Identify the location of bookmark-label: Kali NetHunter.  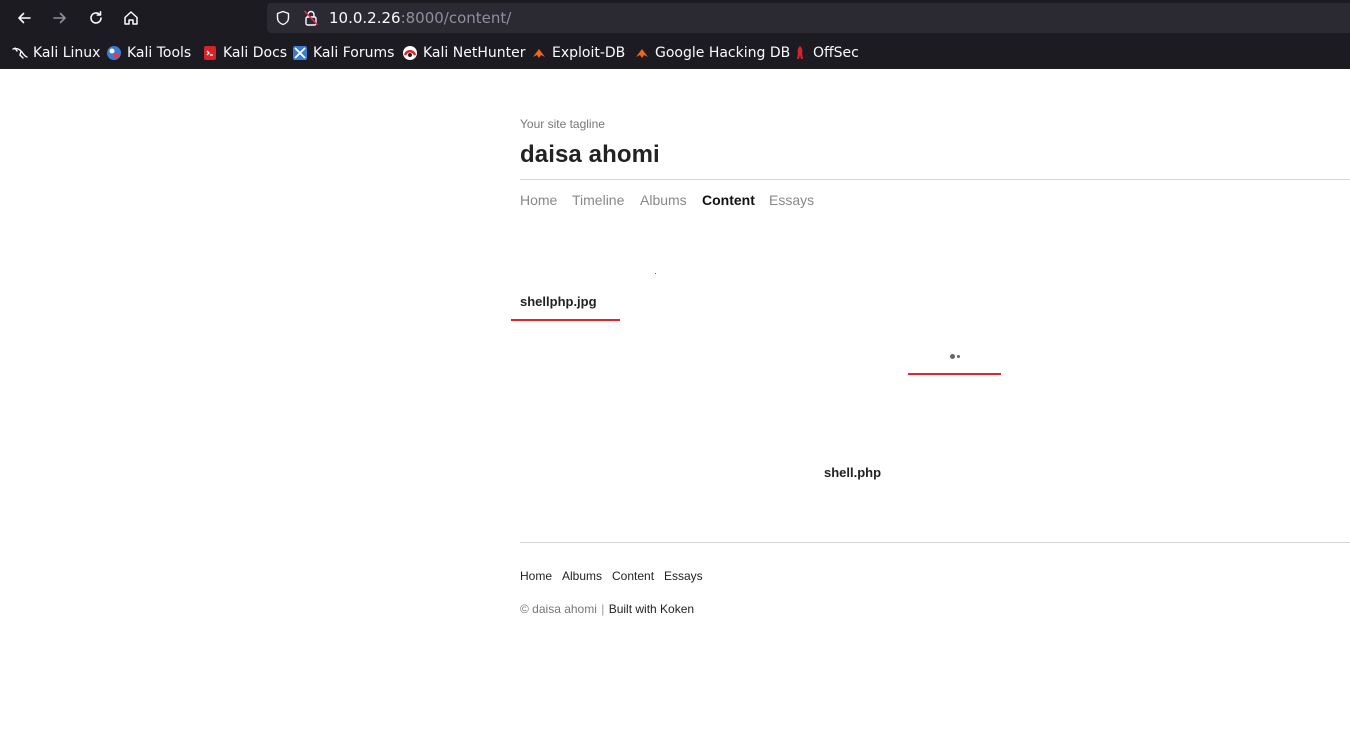
(474, 53).